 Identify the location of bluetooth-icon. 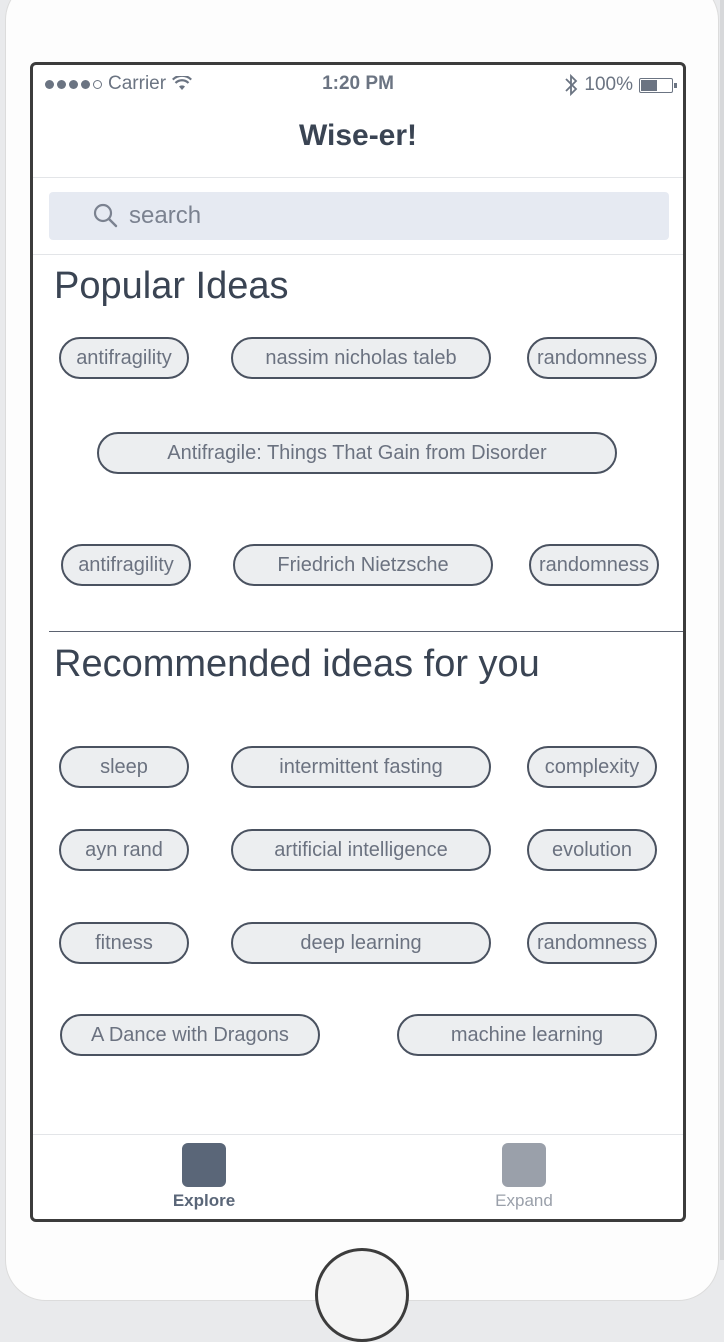
(571, 85).